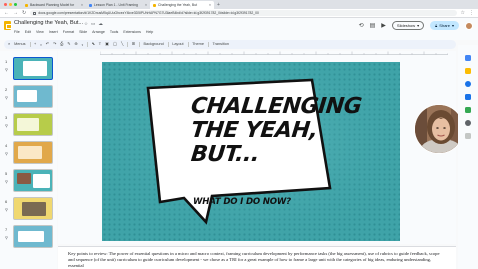  What do you see at coordinates (471, 13) in the screenshot?
I see `more-vert-icon: ⋮` at bounding box center [471, 13].